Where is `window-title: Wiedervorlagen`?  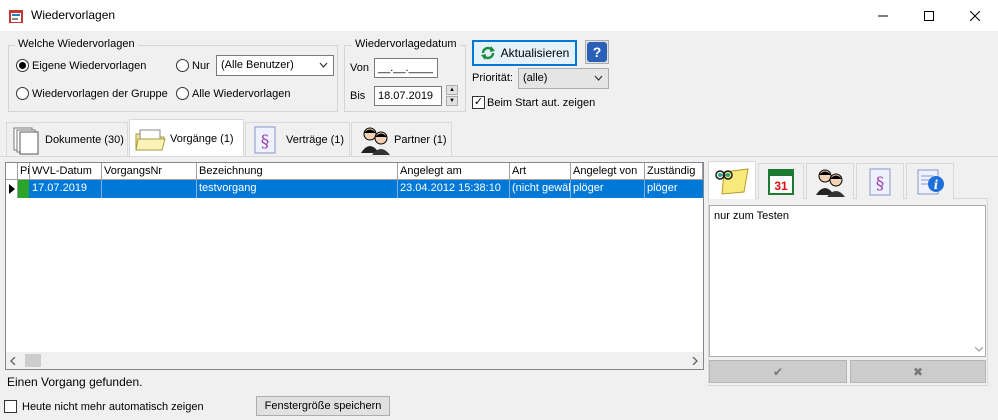 window-title: Wiedervorlagen is located at coordinates (73, 15).